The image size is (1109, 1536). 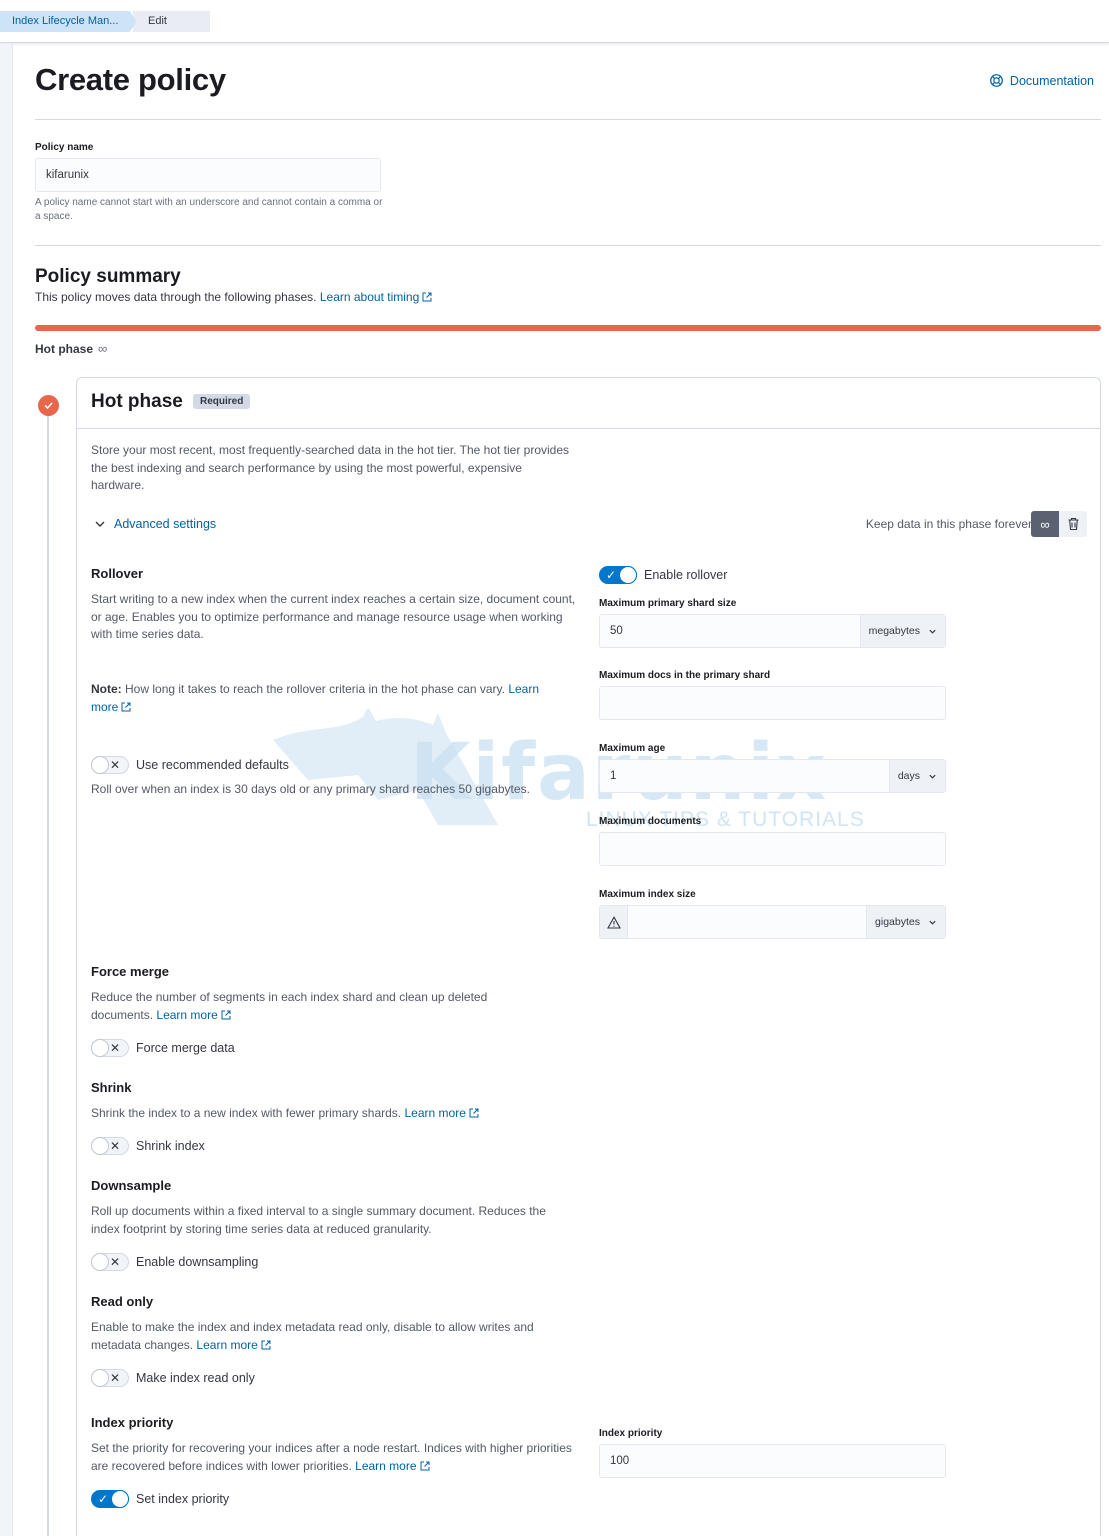 I want to click on enable-rollover-toggle: ✓ Enable rollover, so click(x=663, y=575).